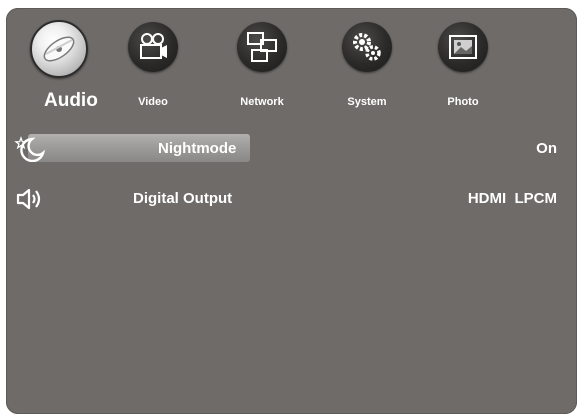 This screenshot has width=583, height=420. I want to click on setting-row-digital-output: Digital Output HDMI LPCM, so click(291, 199).